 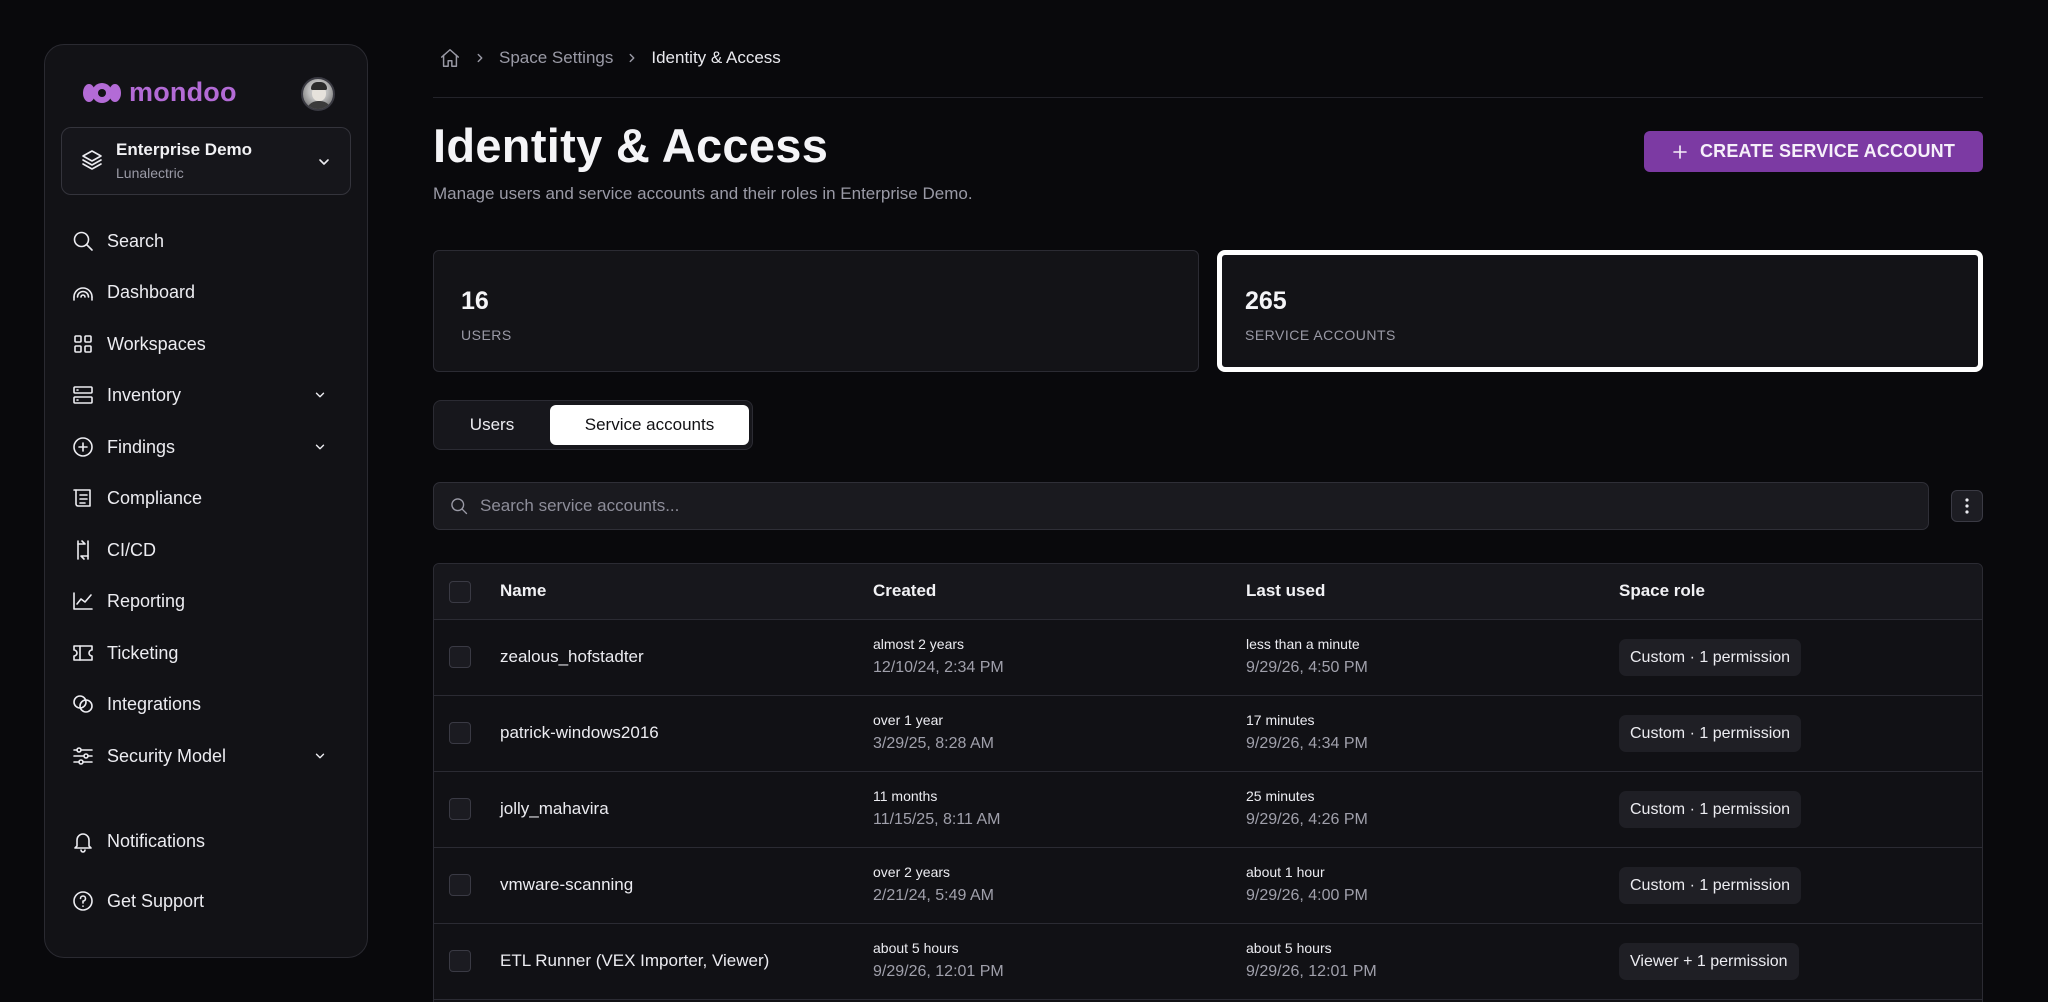 I want to click on last-used-date: 9/29/26, 4:00 PM, so click(x=1307, y=895).